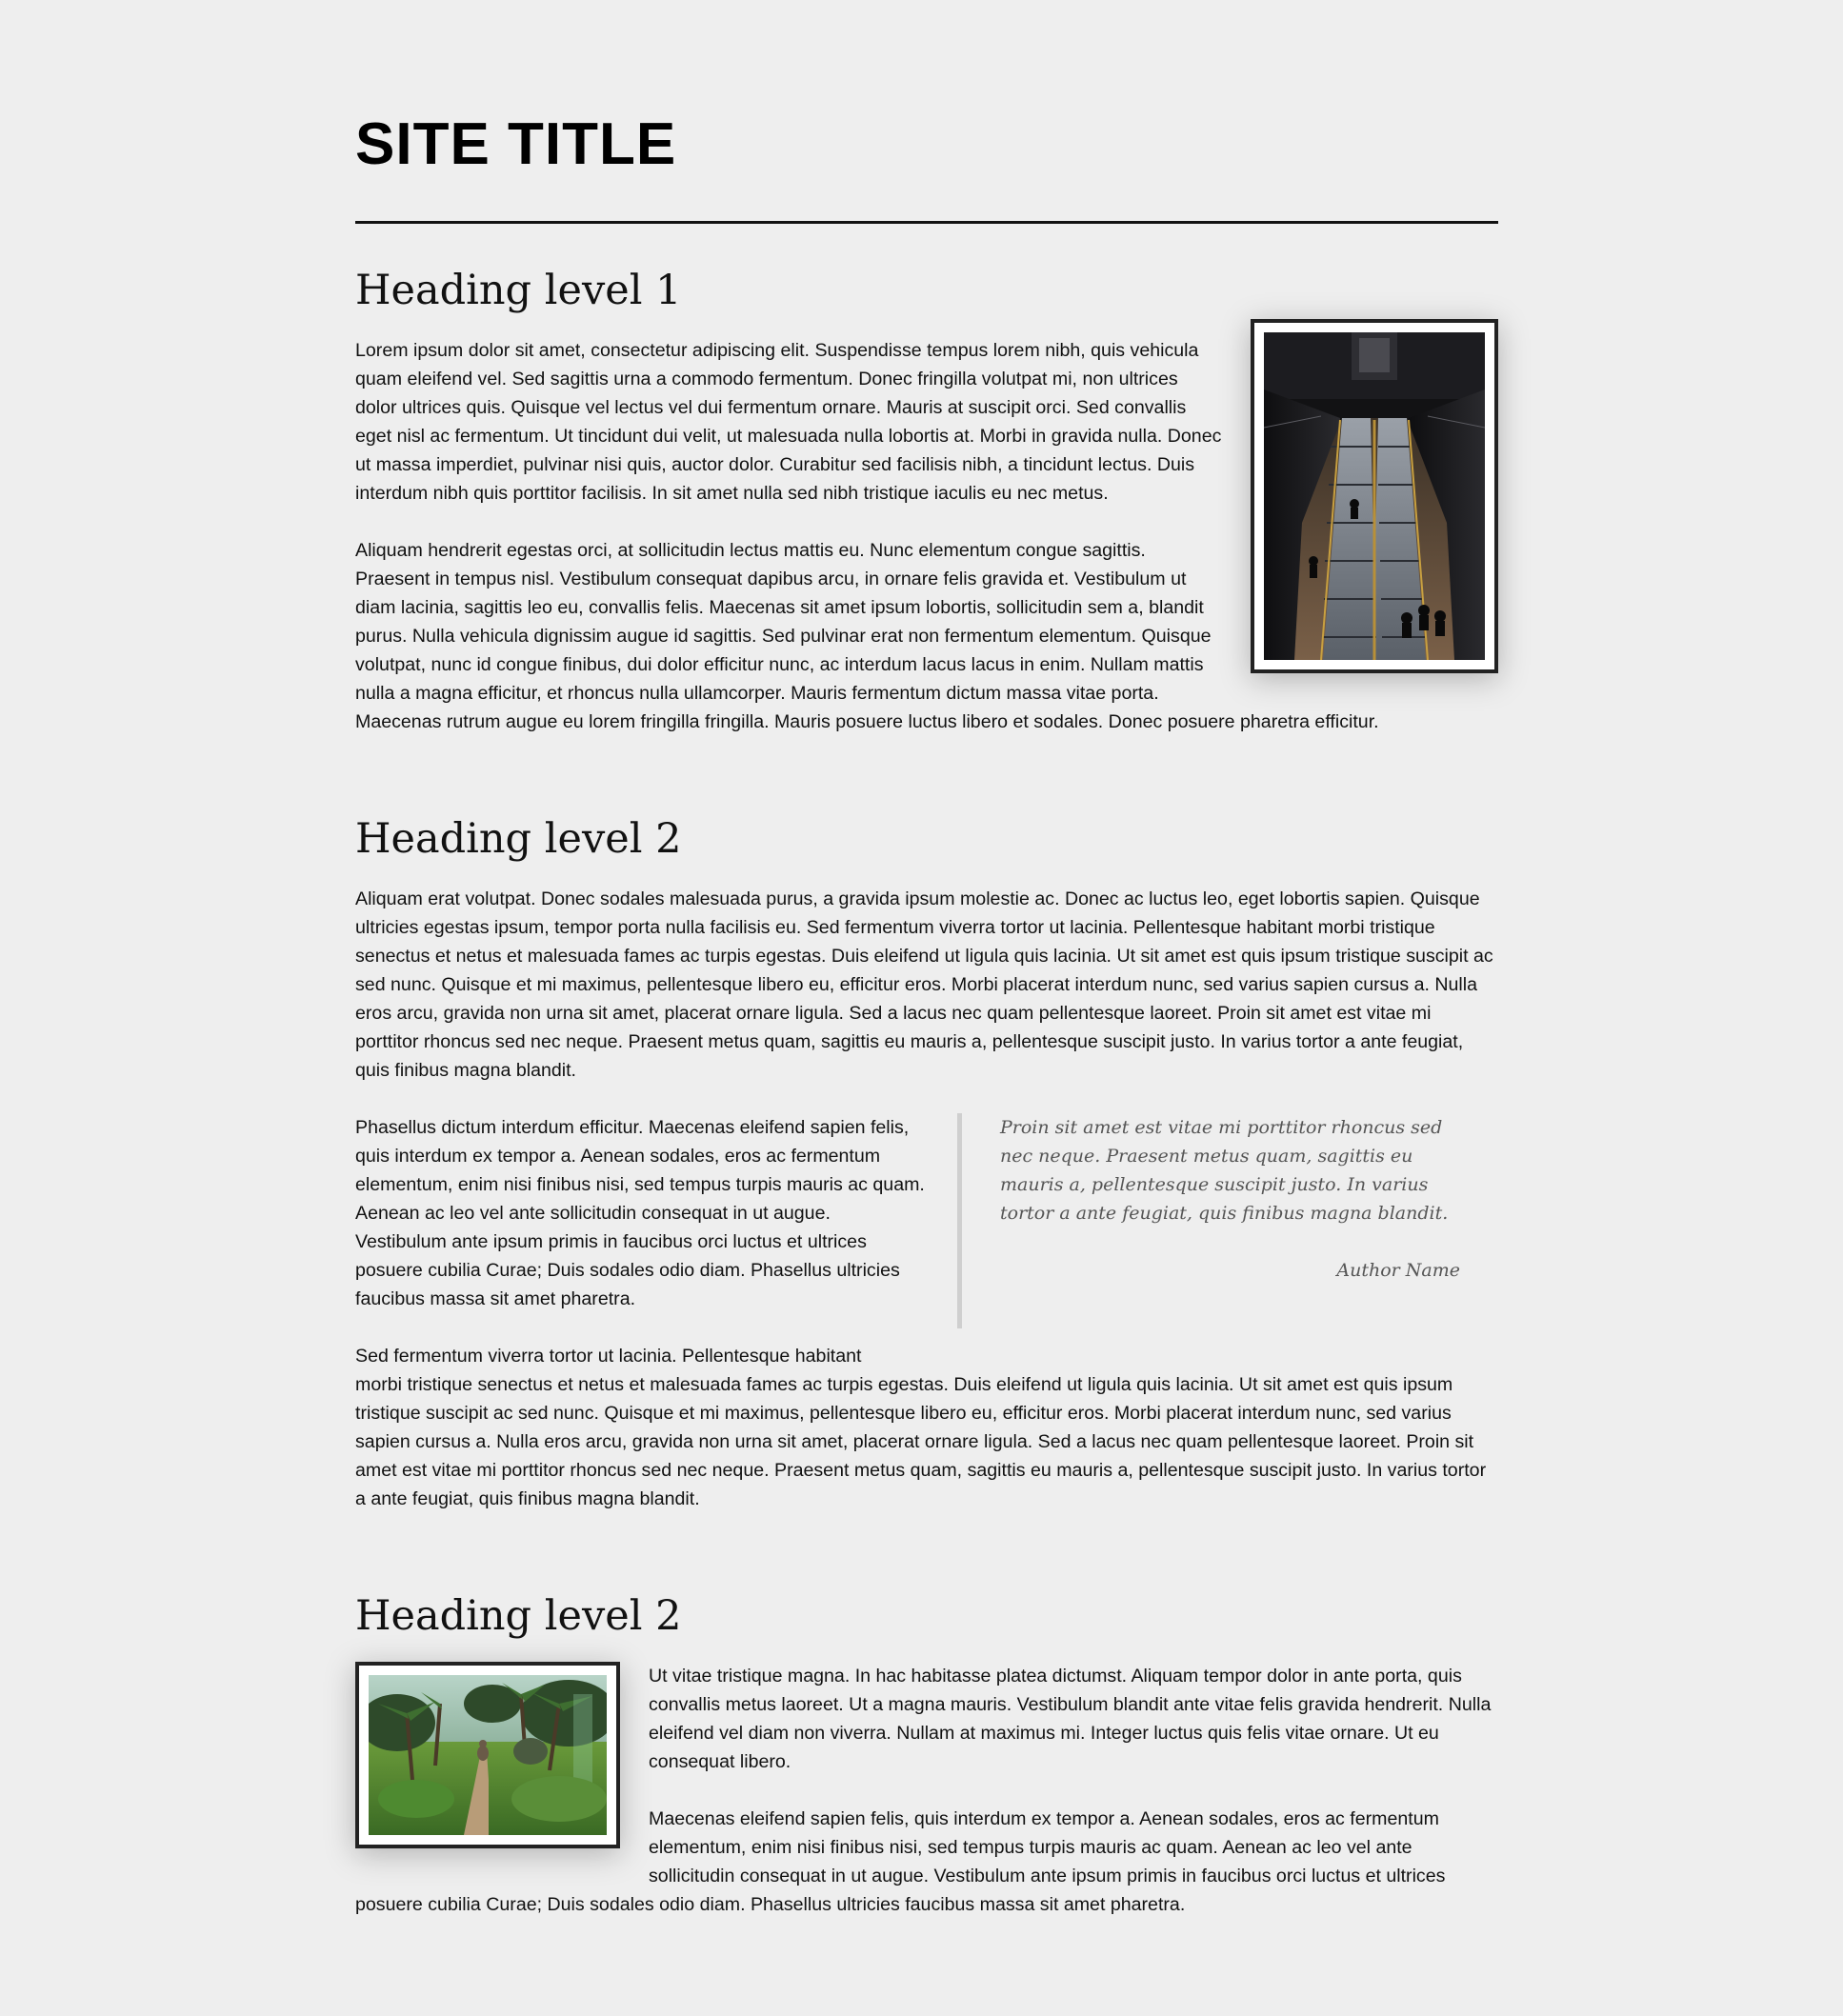 This screenshot has width=1843, height=2016. Describe the element at coordinates (518, 839) in the screenshot. I see `heading-level-2: Heading level 2` at that location.